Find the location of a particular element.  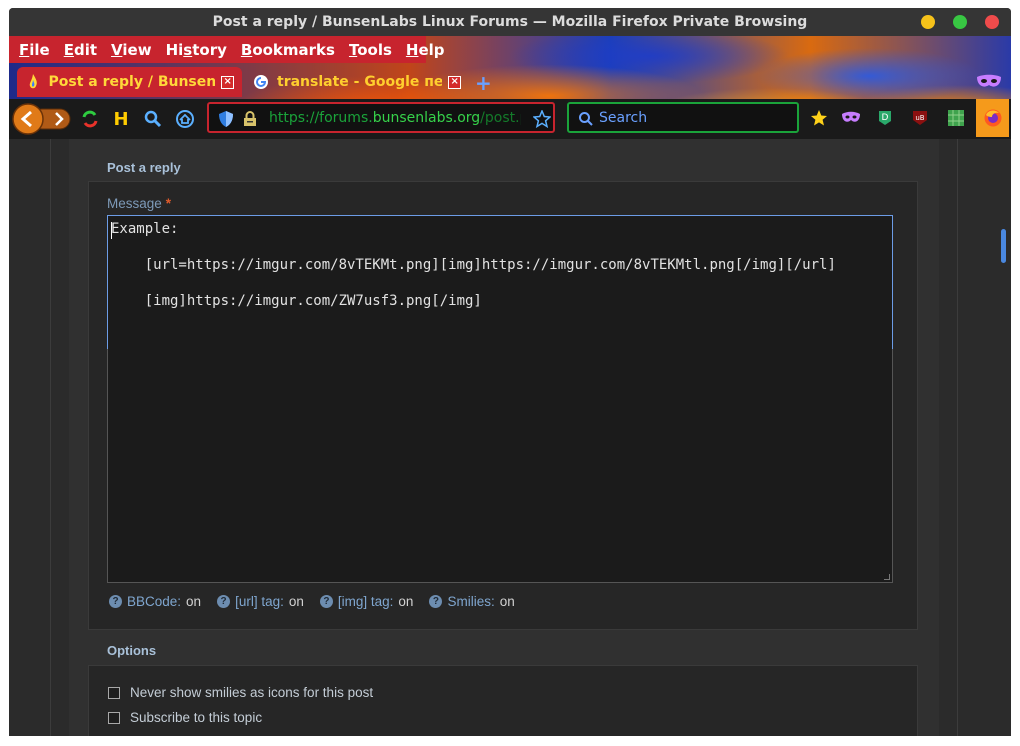

ublock-origin-icon: uB is located at coordinates (920, 118).